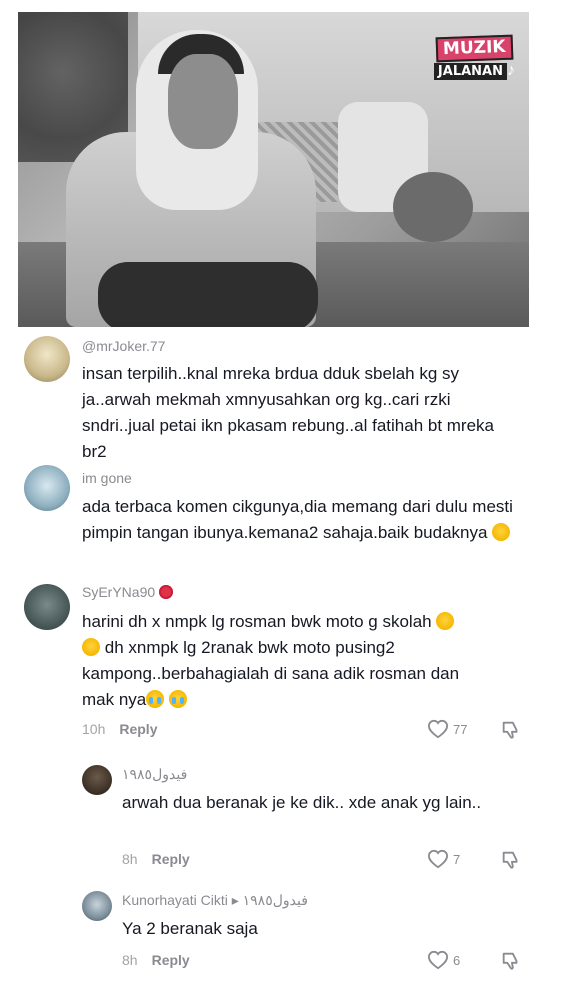 The width and height of the screenshot is (562, 995). Describe the element at coordinates (123, 346) in the screenshot. I see `comment-username: @mrJoker.77` at that location.